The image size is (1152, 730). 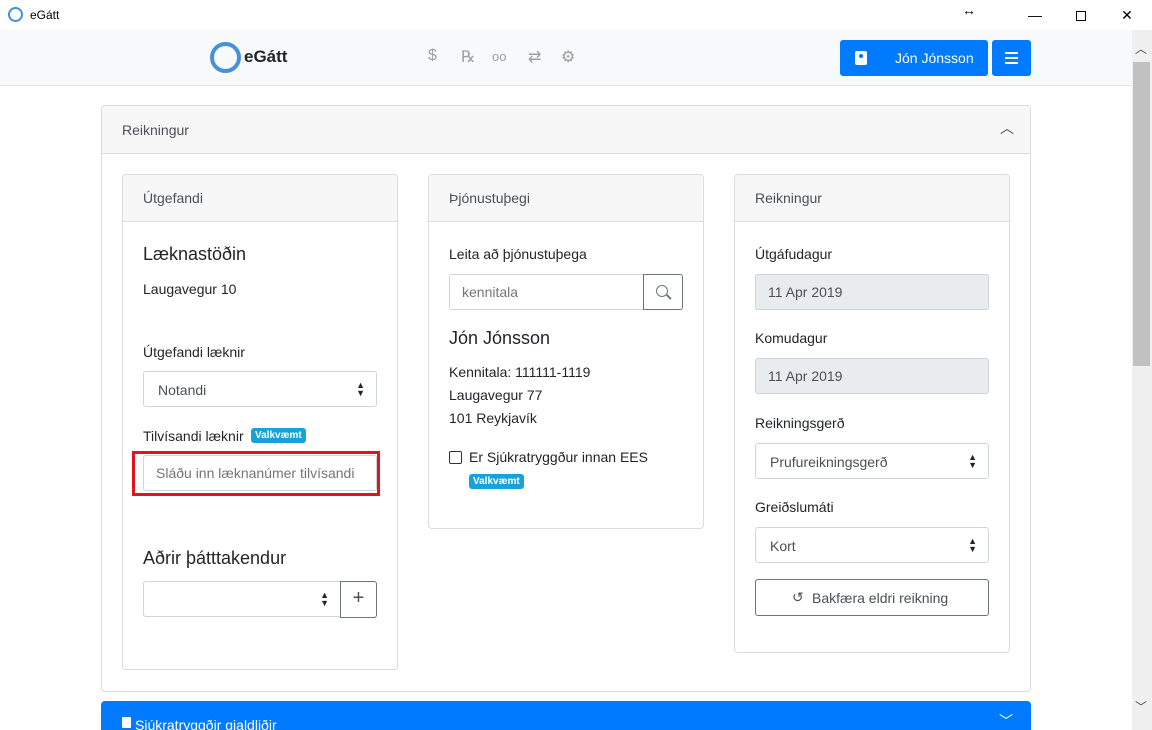 I want to click on logo-icon, so click(x=225, y=57).